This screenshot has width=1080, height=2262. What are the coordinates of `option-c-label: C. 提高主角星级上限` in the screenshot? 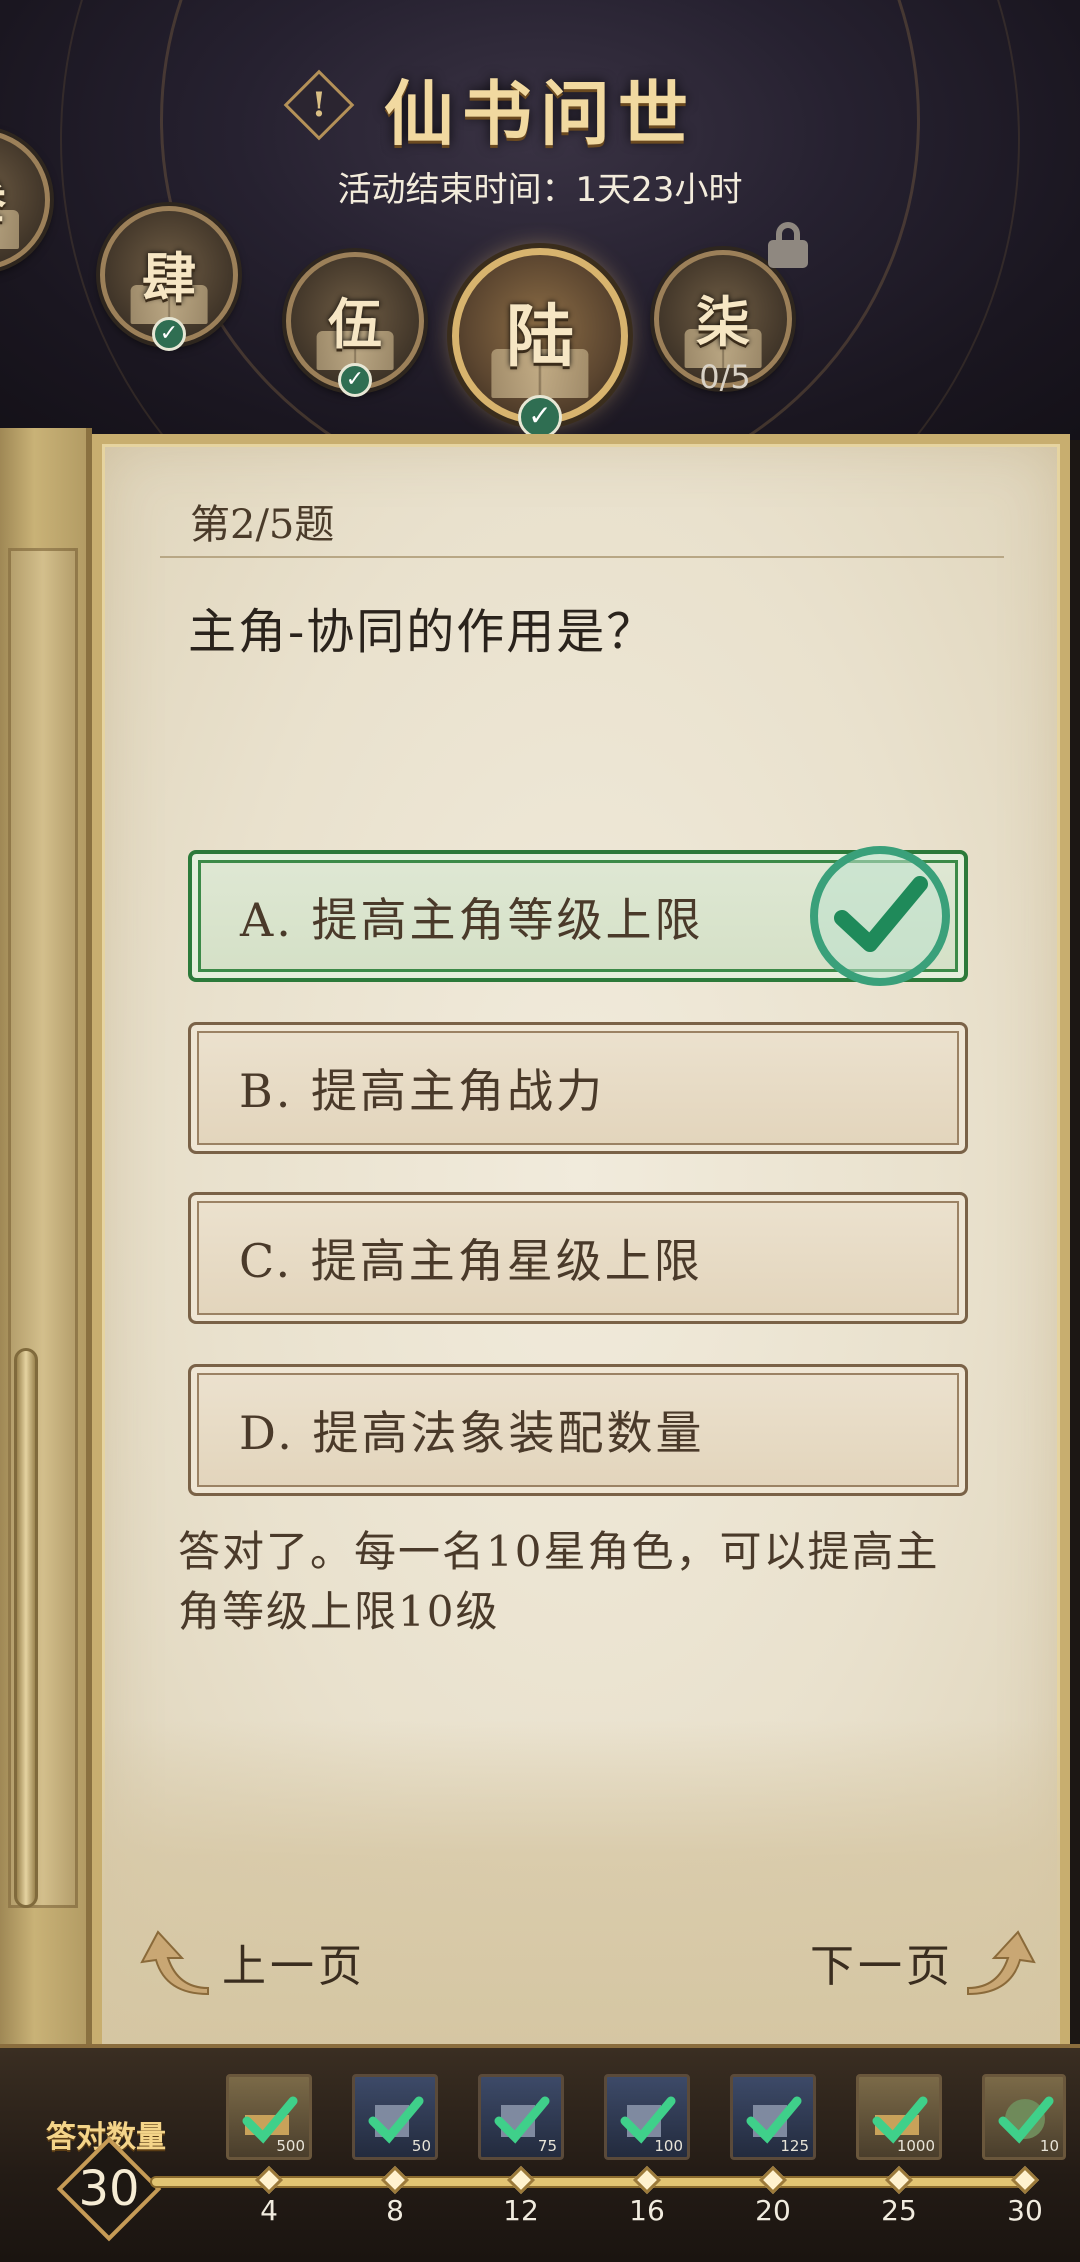 It's located at (471, 1261).